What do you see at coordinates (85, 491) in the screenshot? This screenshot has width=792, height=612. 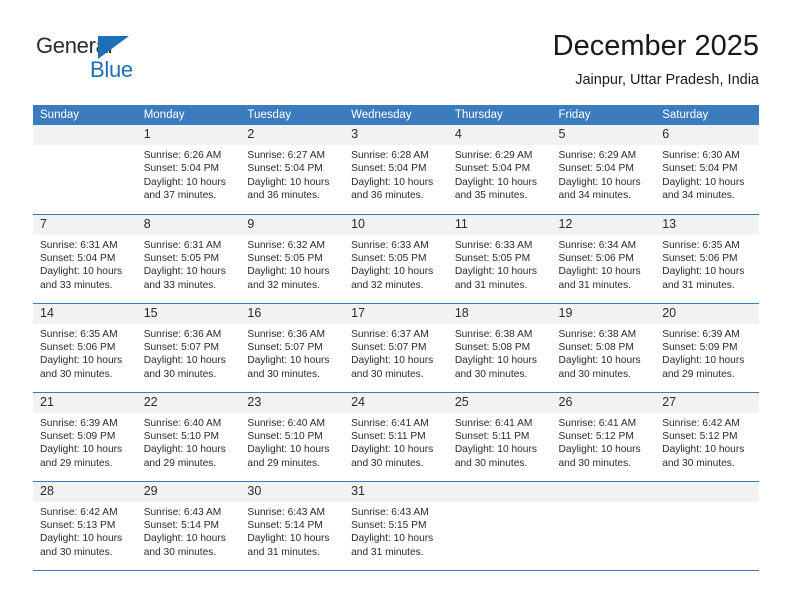 I see `day-number: 28` at bounding box center [85, 491].